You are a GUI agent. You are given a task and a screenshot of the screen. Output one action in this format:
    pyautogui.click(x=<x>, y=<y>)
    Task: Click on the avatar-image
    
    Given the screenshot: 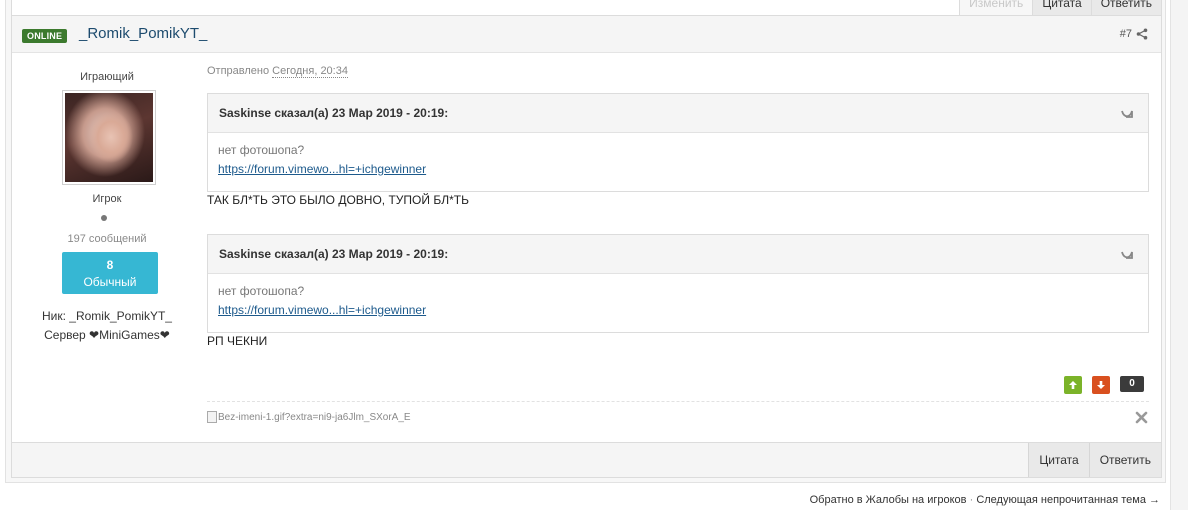 What is the action you would take?
    pyautogui.click(x=109, y=137)
    